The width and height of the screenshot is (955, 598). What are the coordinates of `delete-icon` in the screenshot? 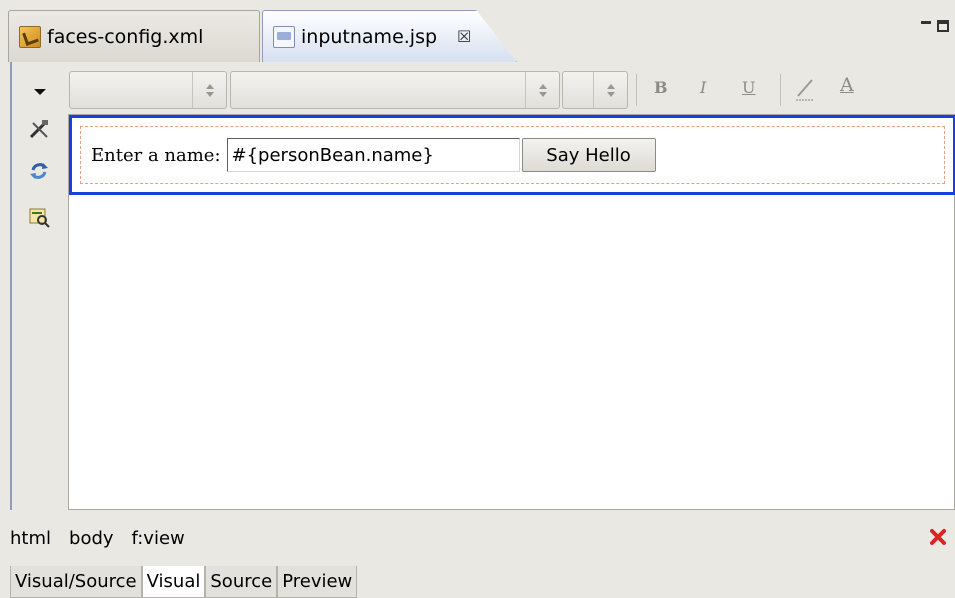 It's located at (938, 537).